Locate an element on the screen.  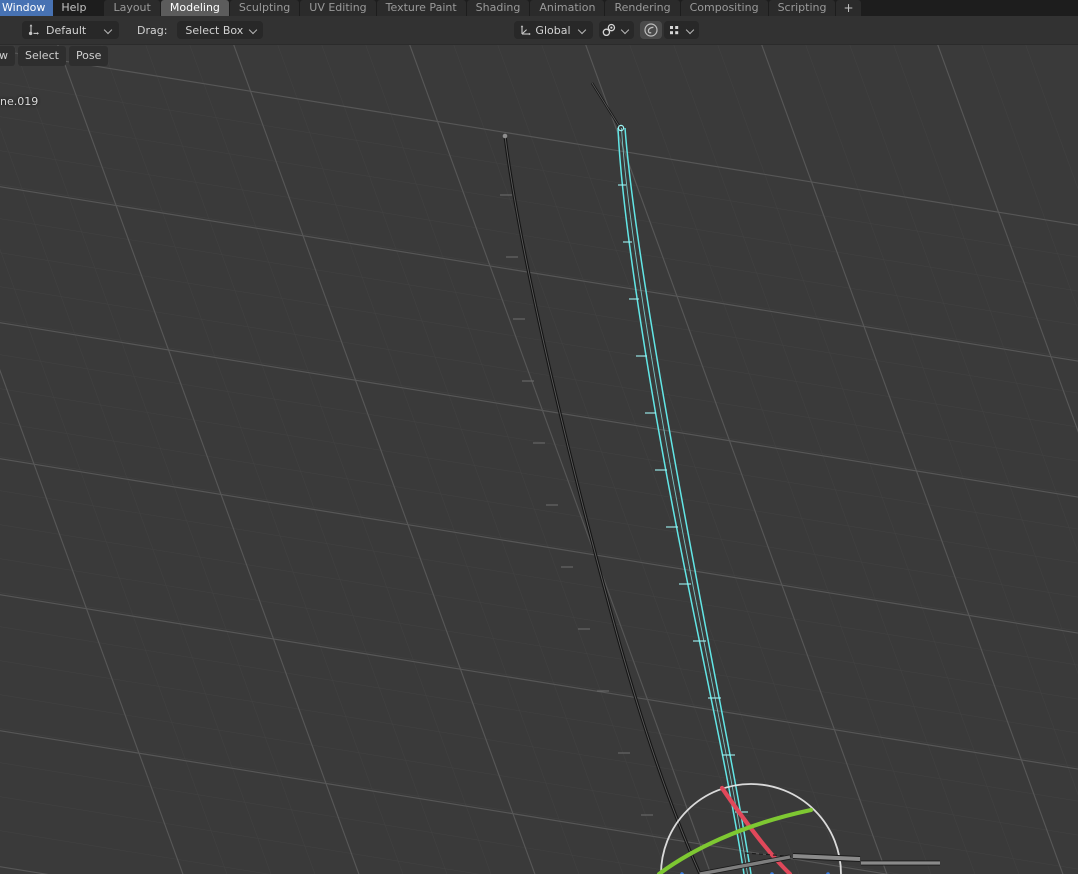
cursor-drag-icon is located at coordinates (34, 30).